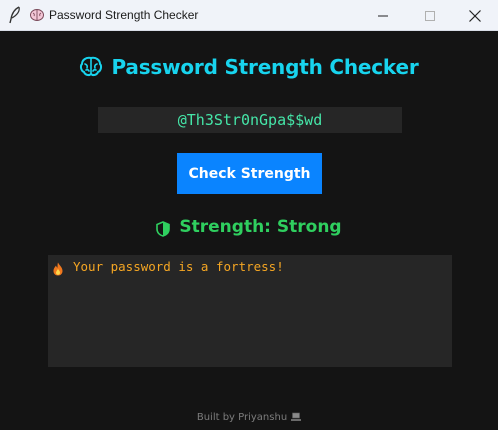  I want to click on minimize-icon, so click(383, 15).